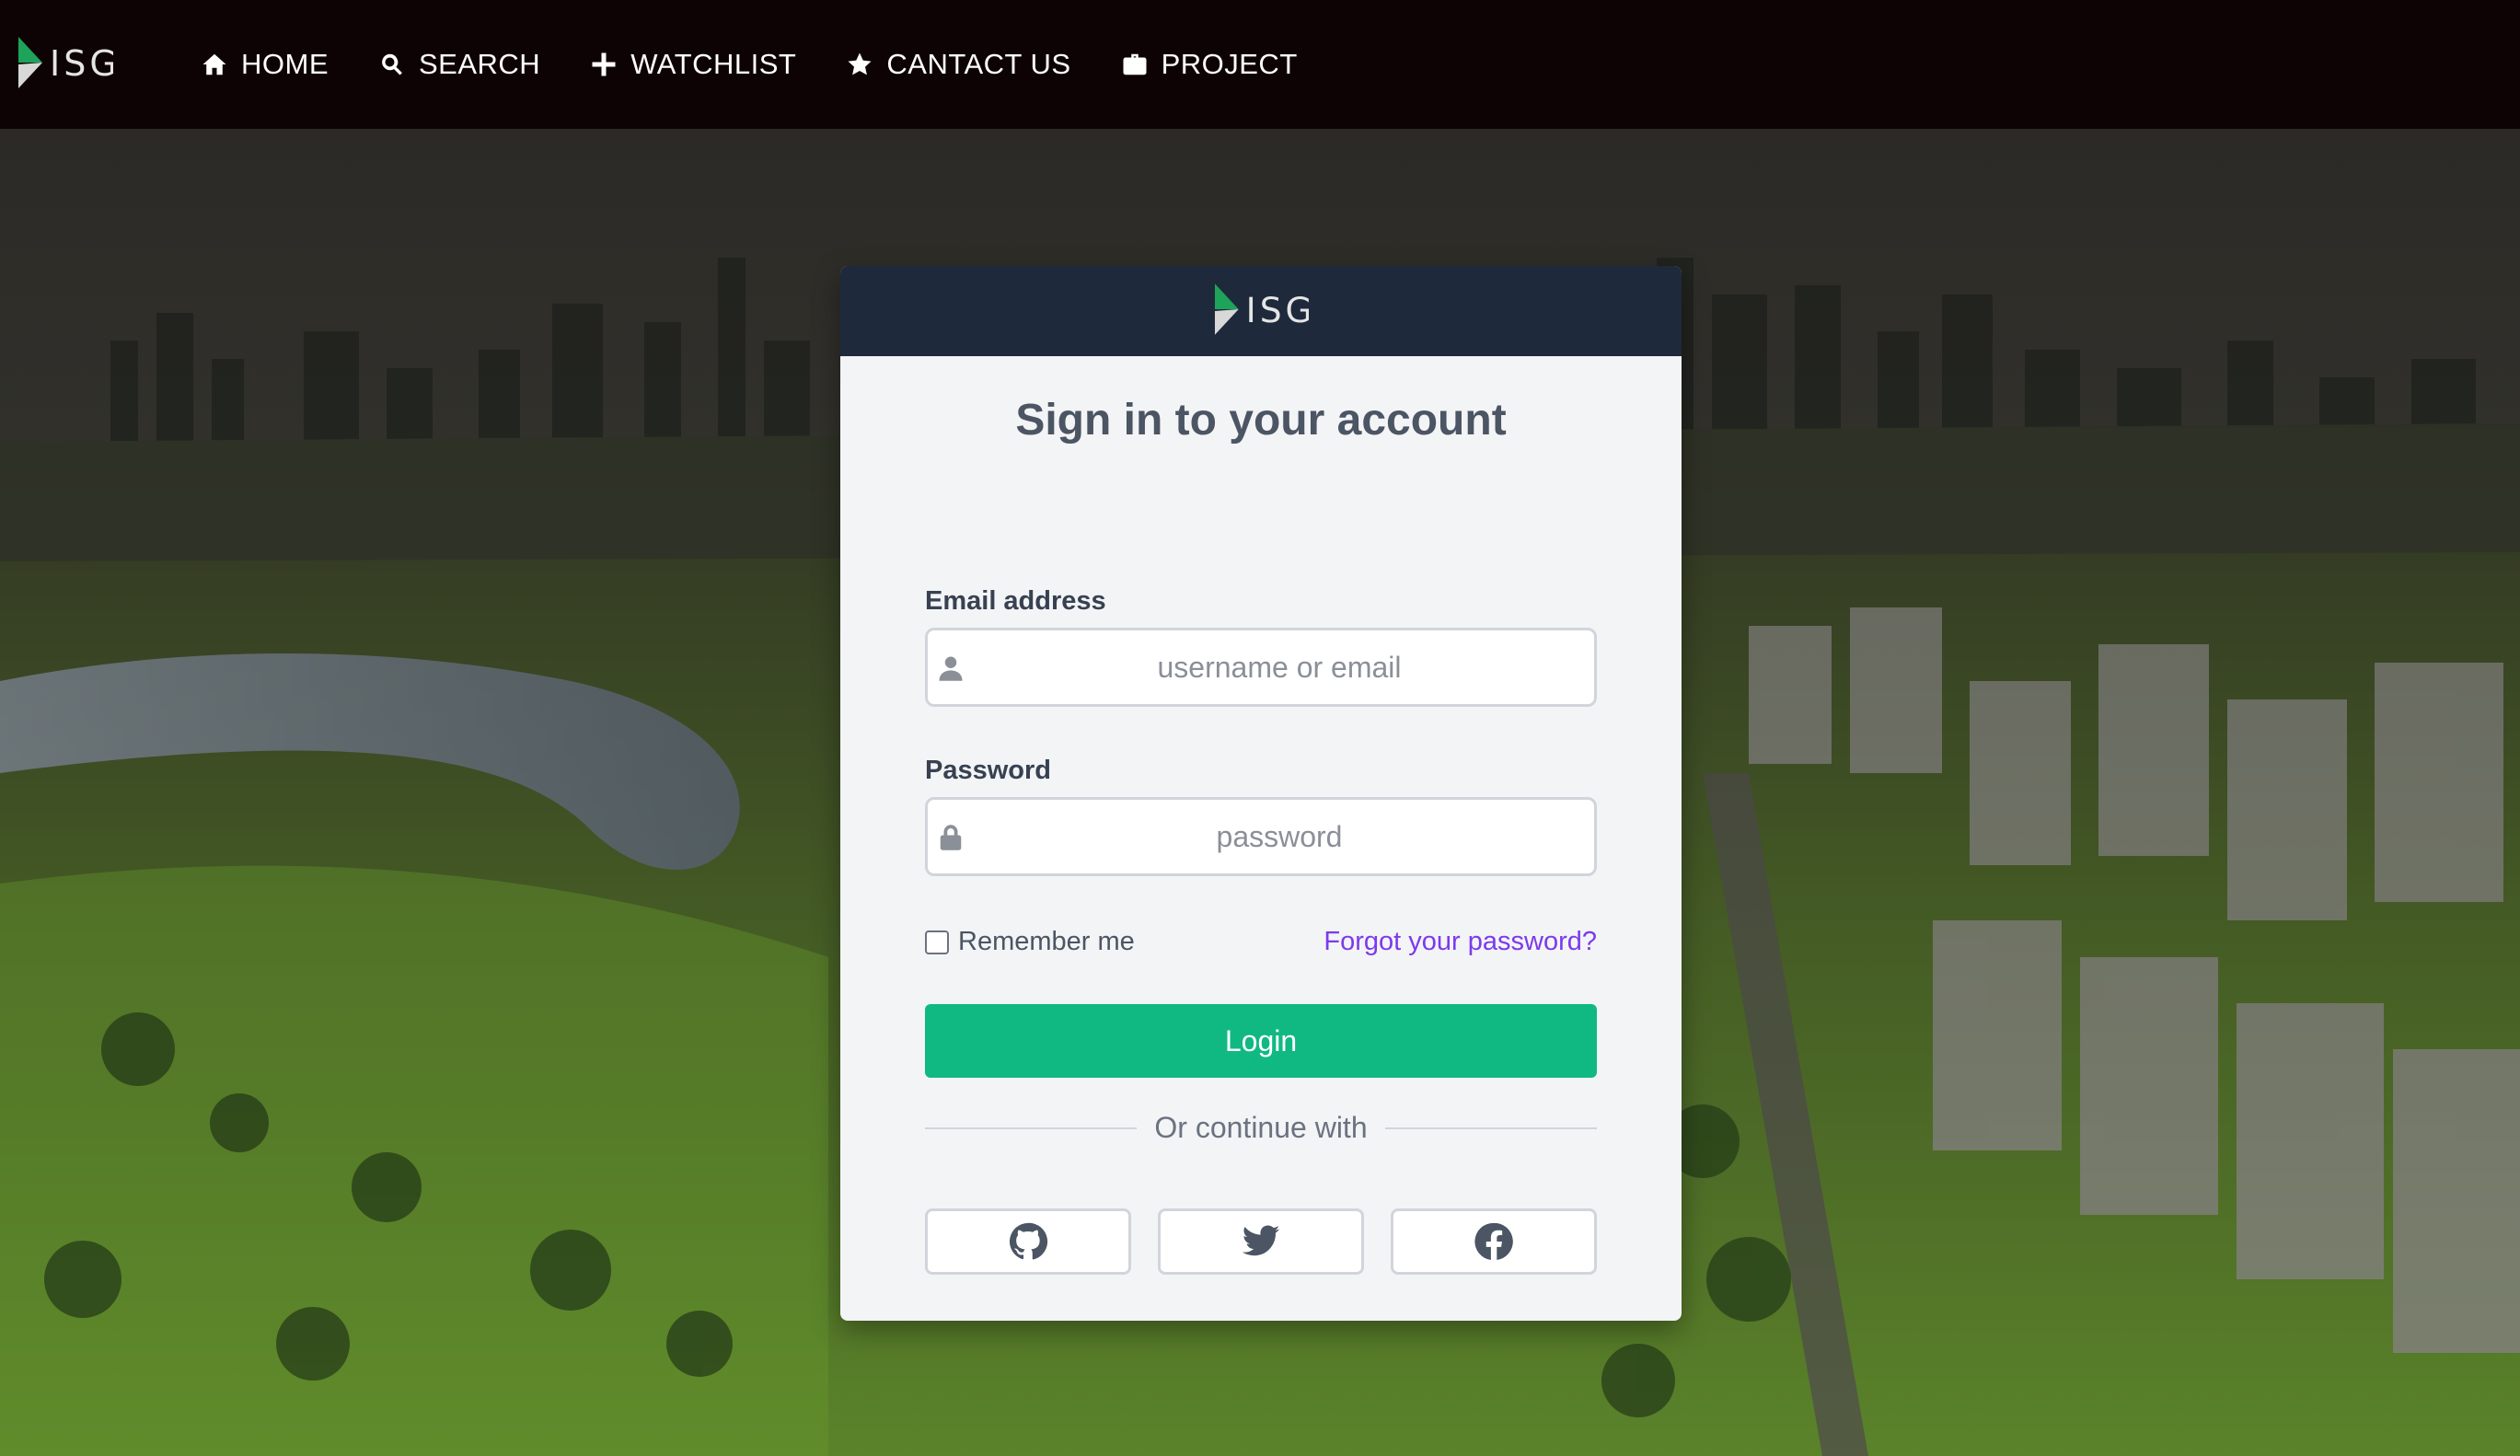 Image resolution: width=2520 pixels, height=1456 pixels. What do you see at coordinates (1261, 420) in the screenshot?
I see `login-title: Sign in to your account` at bounding box center [1261, 420].